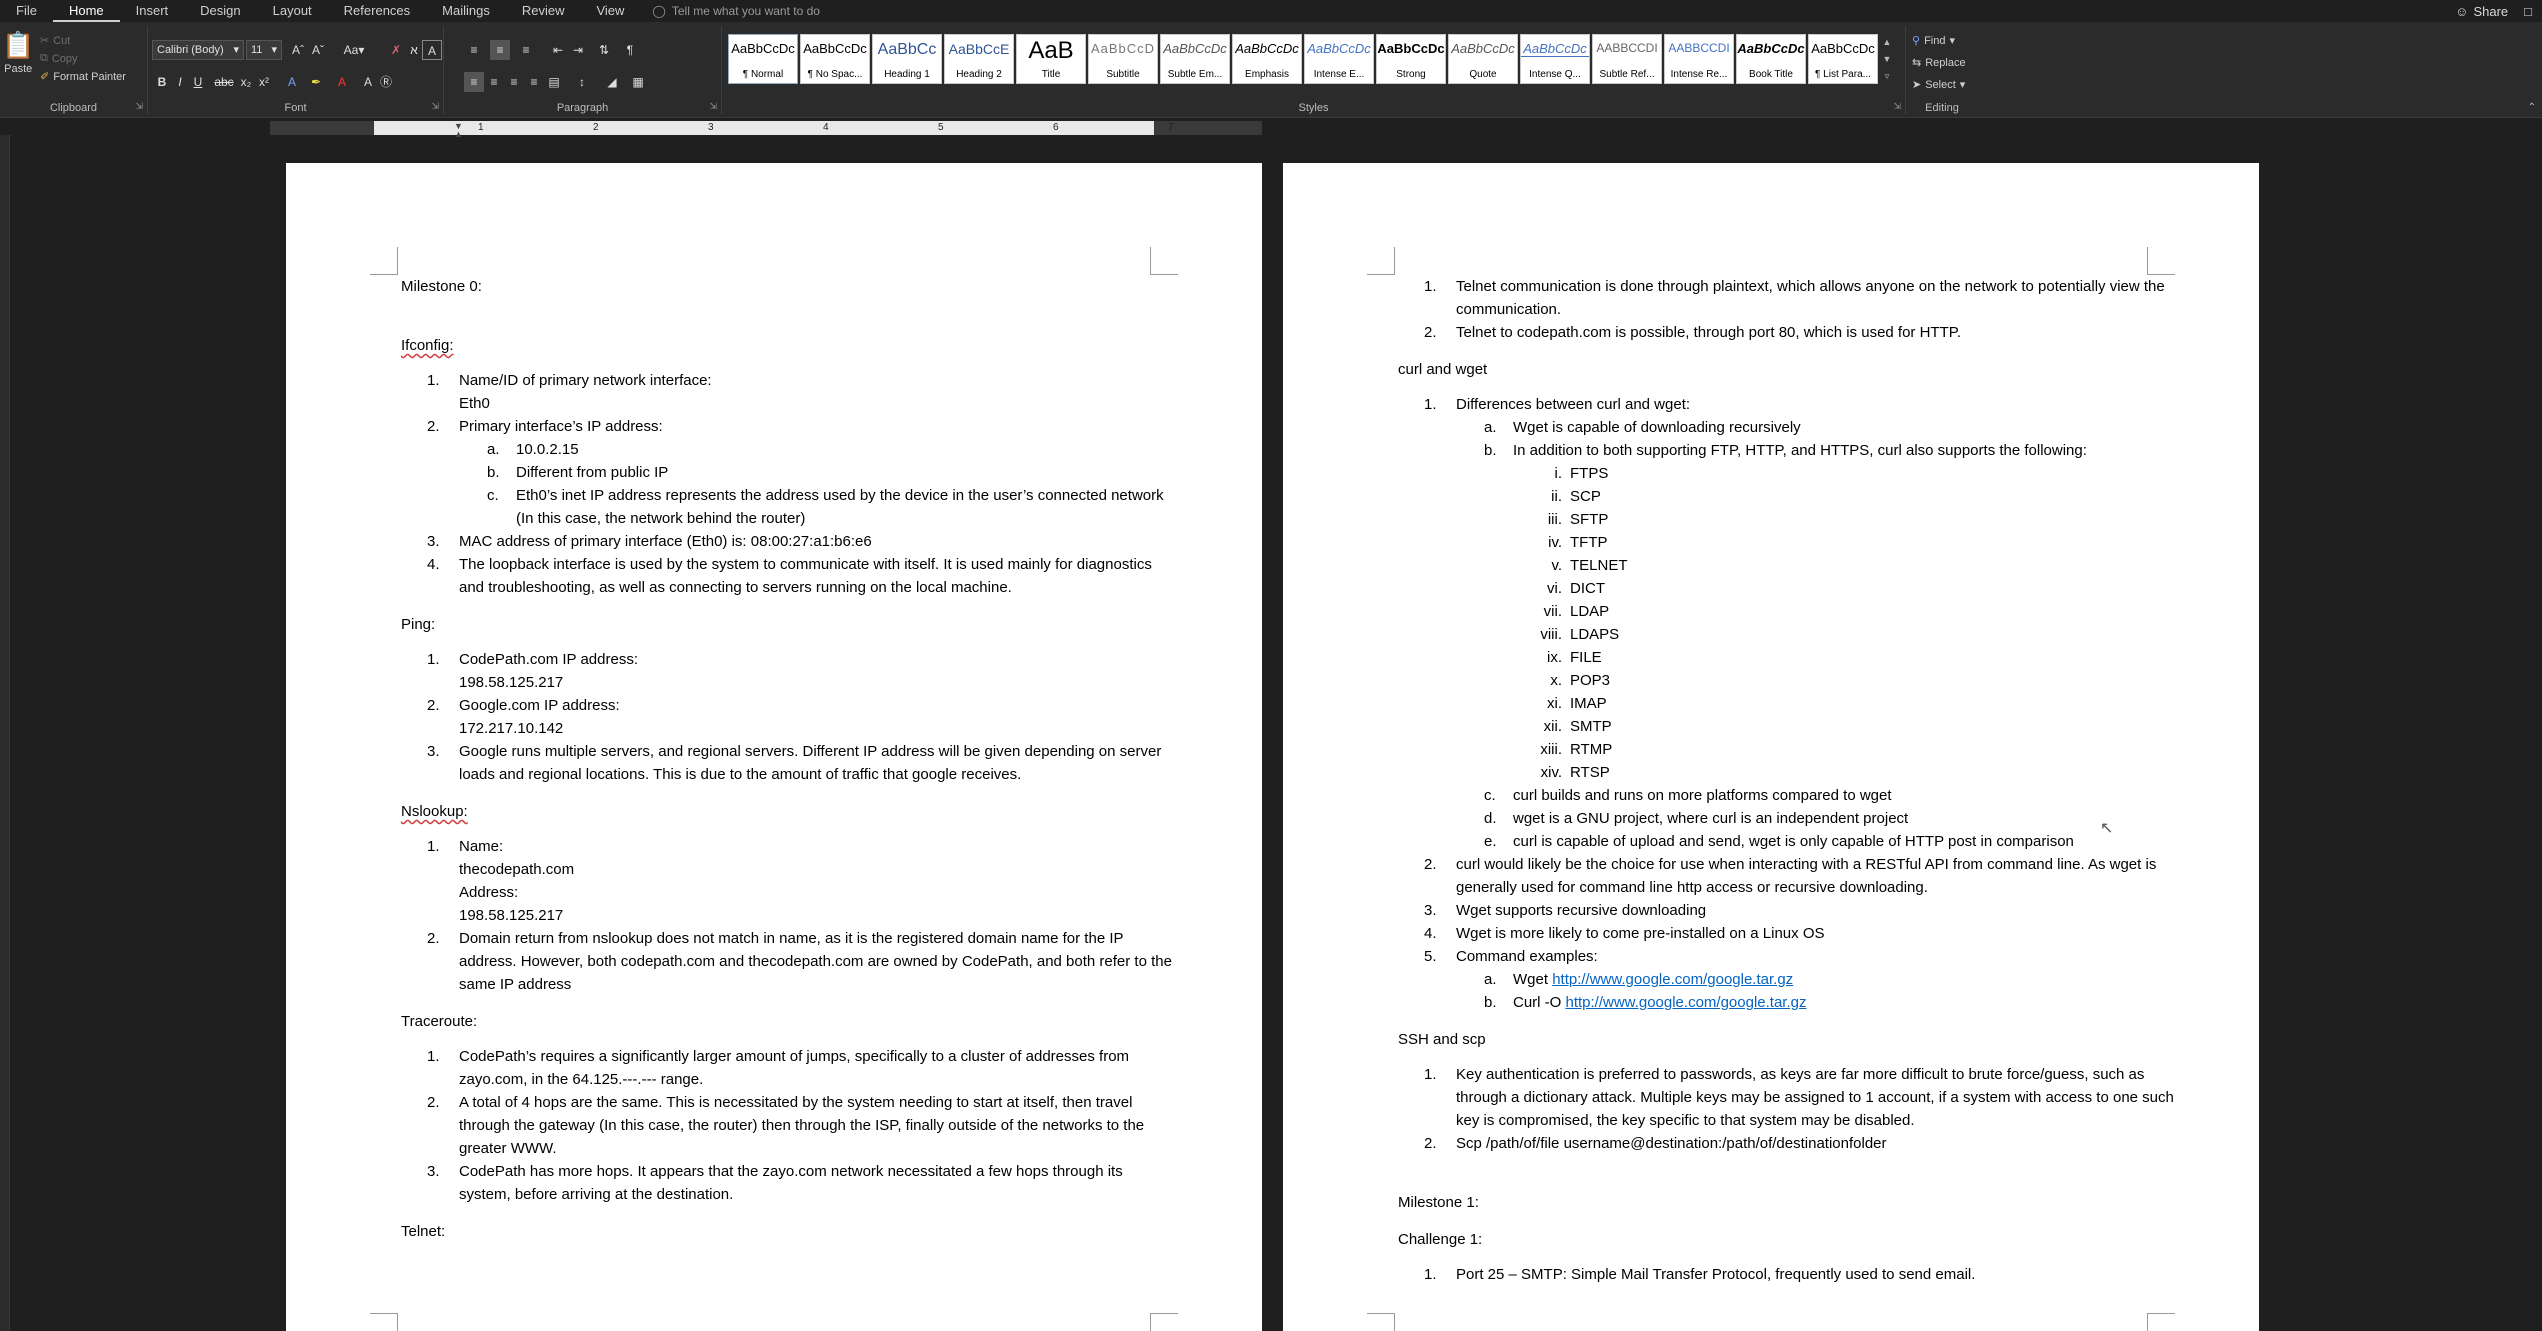 This screenshot has height=1331, width=2542. I want to click on tab-mailings: Mailings, so click(466, 11).